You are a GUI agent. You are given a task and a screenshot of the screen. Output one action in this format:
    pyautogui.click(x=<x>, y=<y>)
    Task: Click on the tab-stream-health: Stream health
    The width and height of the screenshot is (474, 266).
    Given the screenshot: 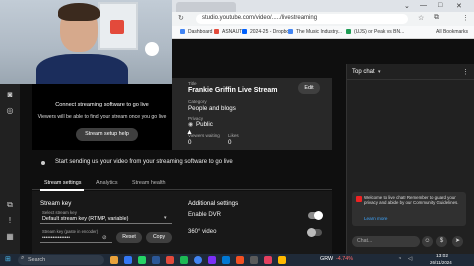 What is the action you would take?
    pyautogui.click(x=149, y=183)
    